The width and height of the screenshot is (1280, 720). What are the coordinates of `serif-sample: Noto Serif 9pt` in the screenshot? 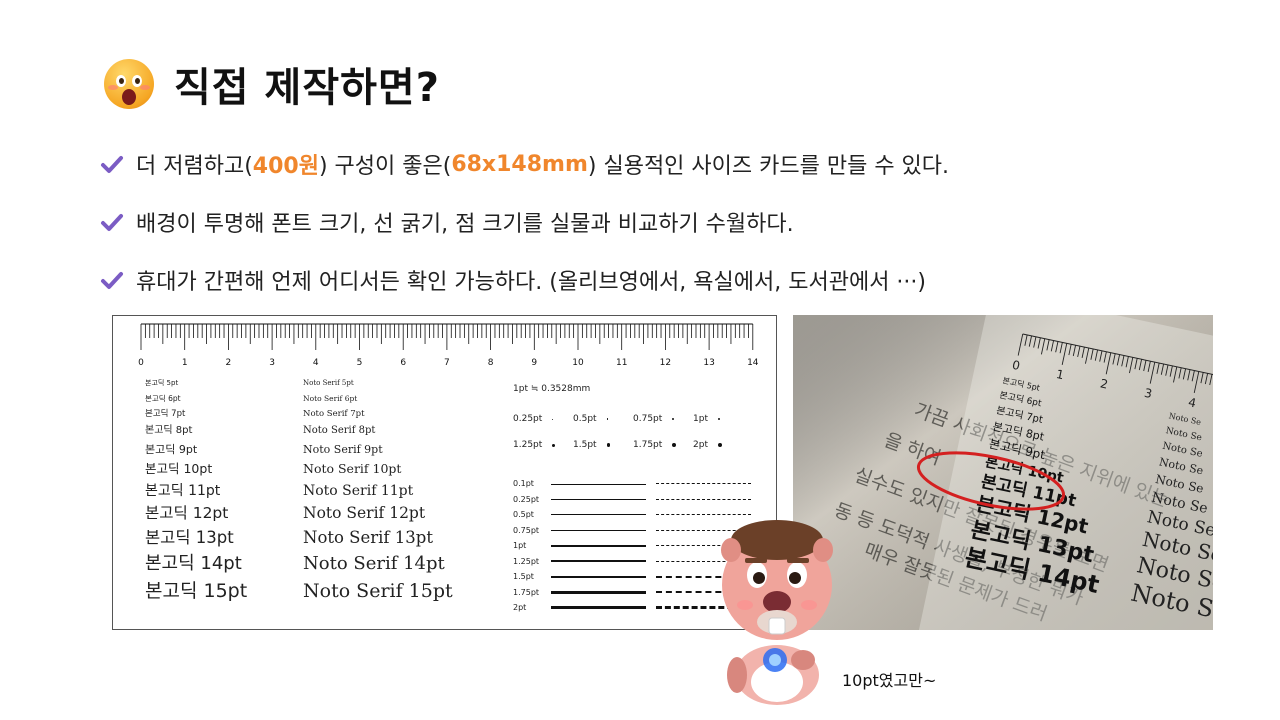 It's located at (343, 449).